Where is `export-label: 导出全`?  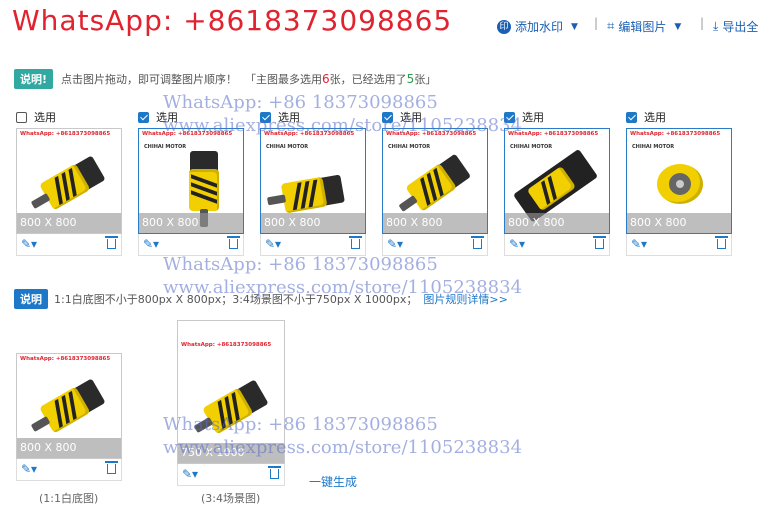 export-label: 导出全 is located at coordinates (740, 27).